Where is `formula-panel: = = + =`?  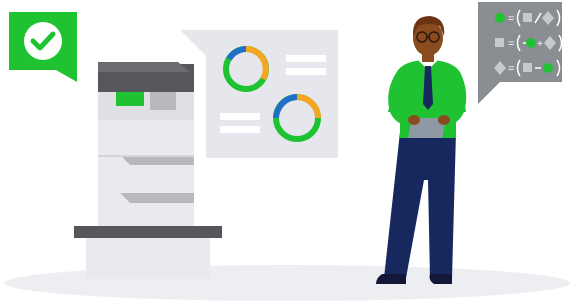
formula-panel: = = + = is located at coordinates (520, 53).